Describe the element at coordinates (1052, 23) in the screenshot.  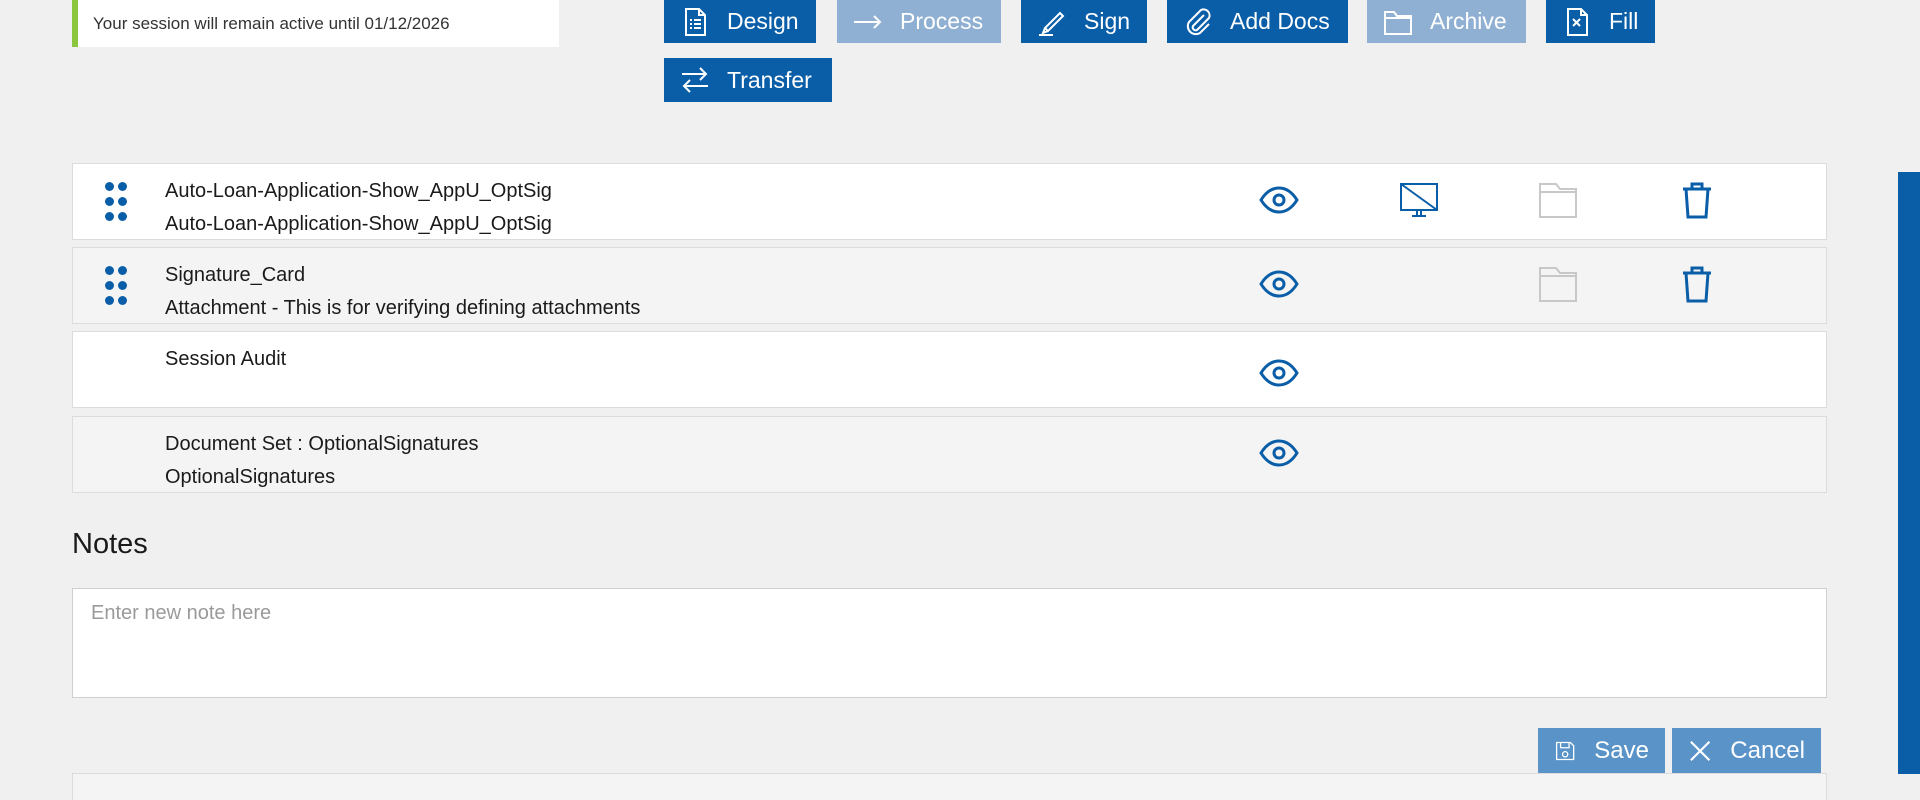
I see `pen-sign-icon` at that location.